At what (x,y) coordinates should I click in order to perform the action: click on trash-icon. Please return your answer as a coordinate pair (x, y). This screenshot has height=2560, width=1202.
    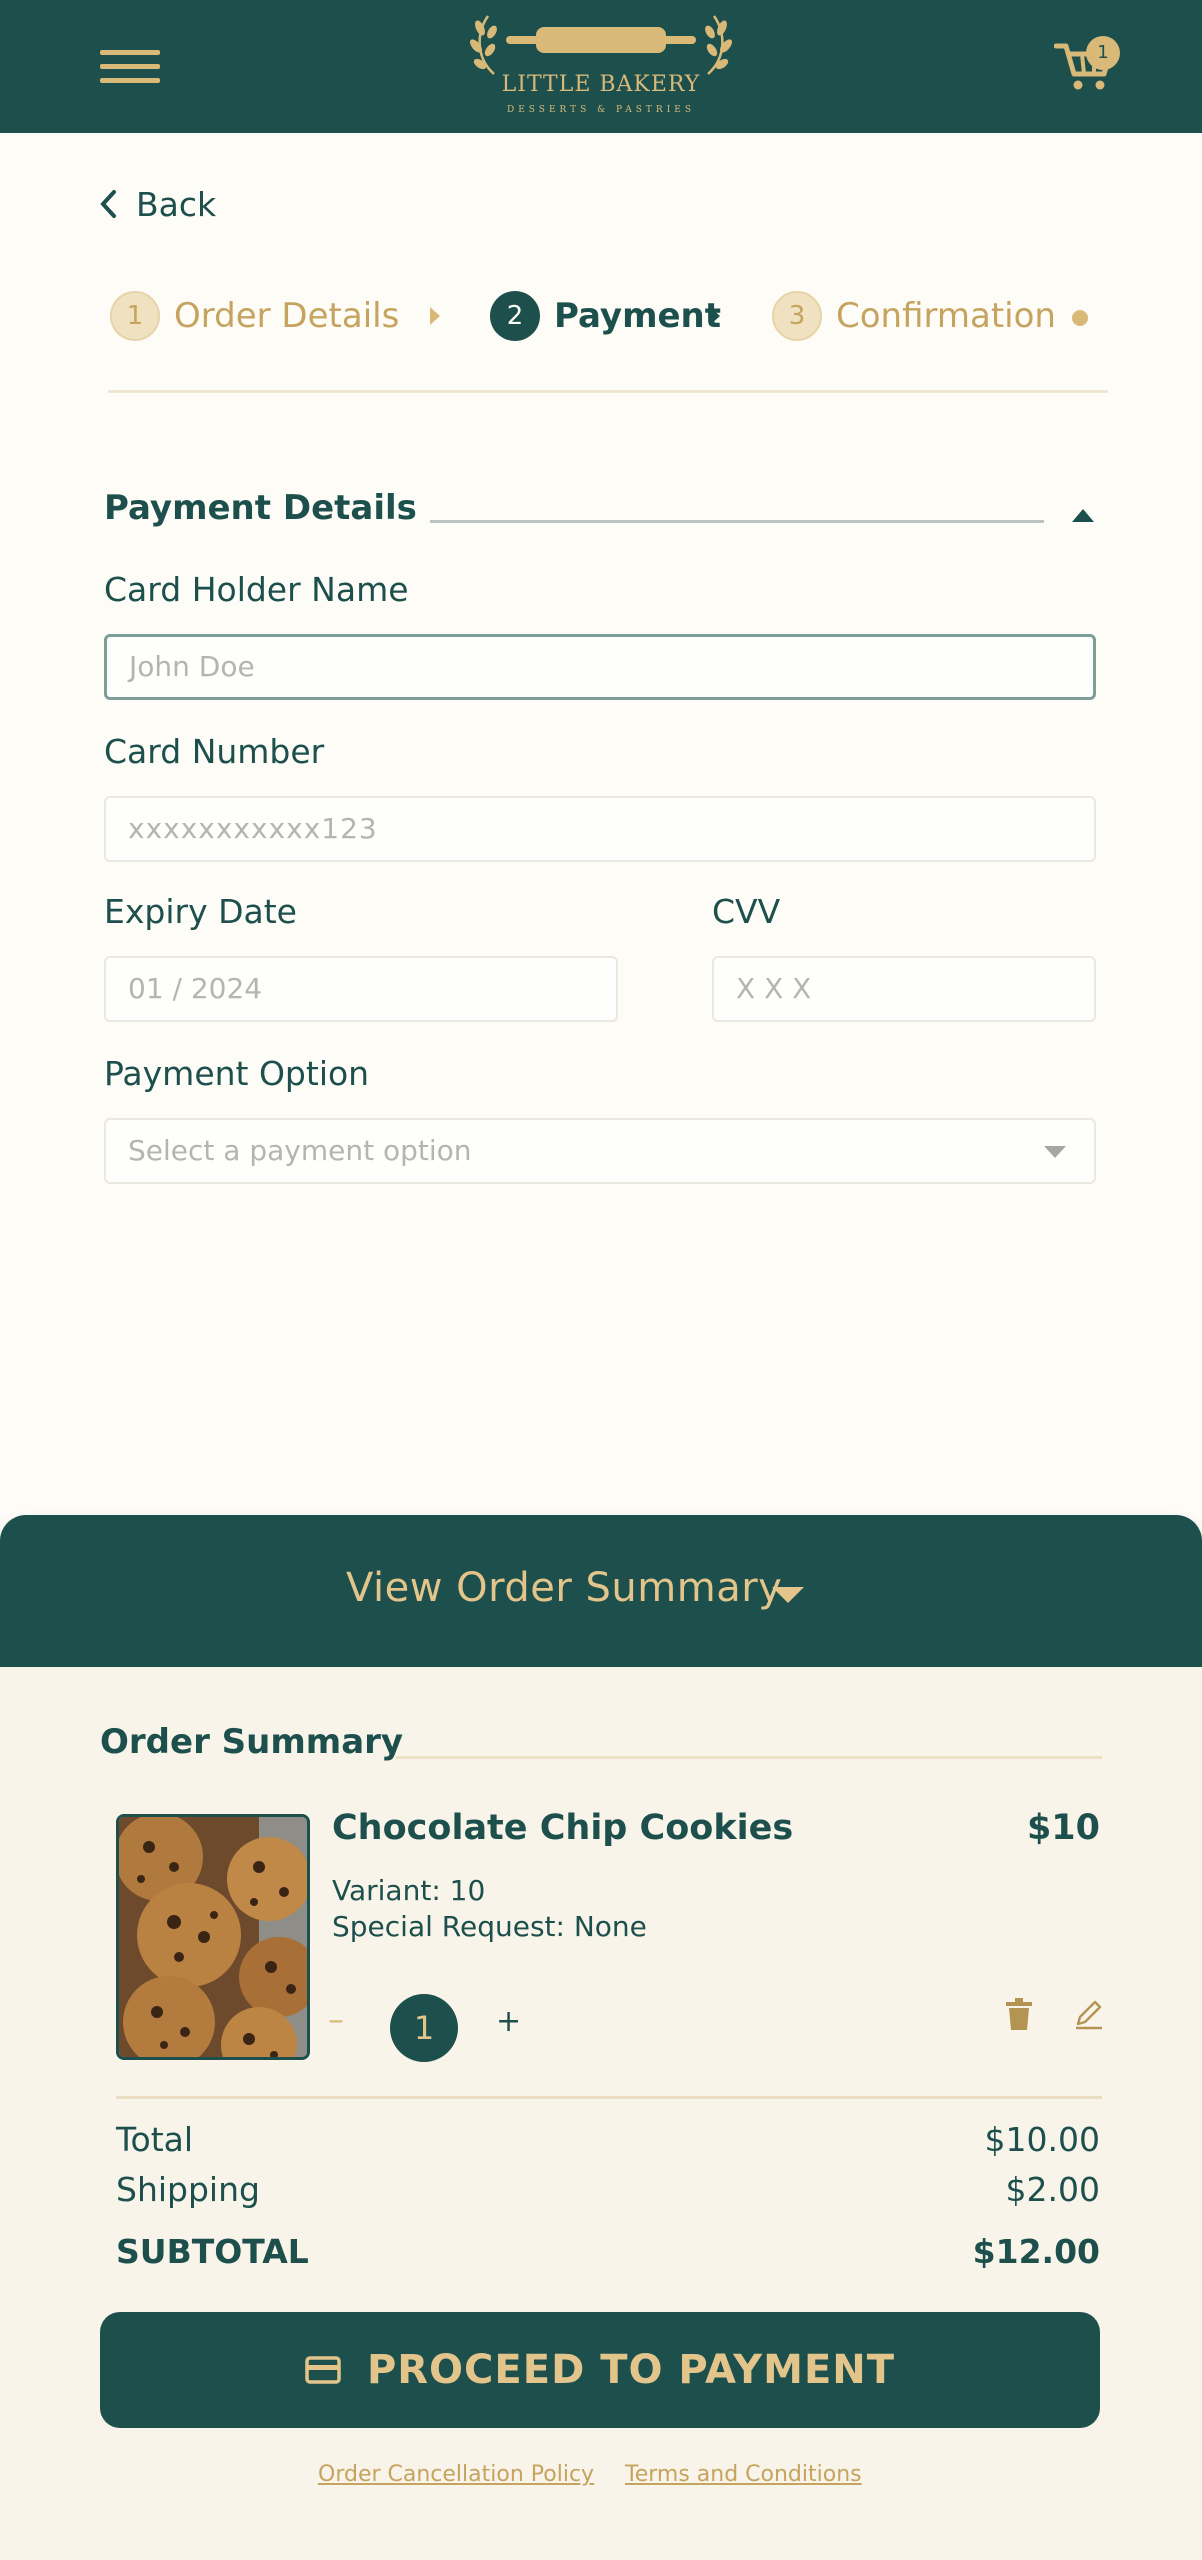
    Looking at the image, I should click on (1019, 2014).